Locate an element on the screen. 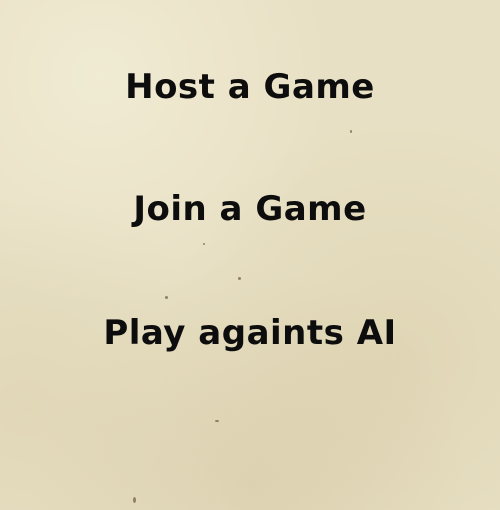 The height and width of the screenshot is (510, 500). join-game-button: Join a Game is located at coordinates (250, 209).